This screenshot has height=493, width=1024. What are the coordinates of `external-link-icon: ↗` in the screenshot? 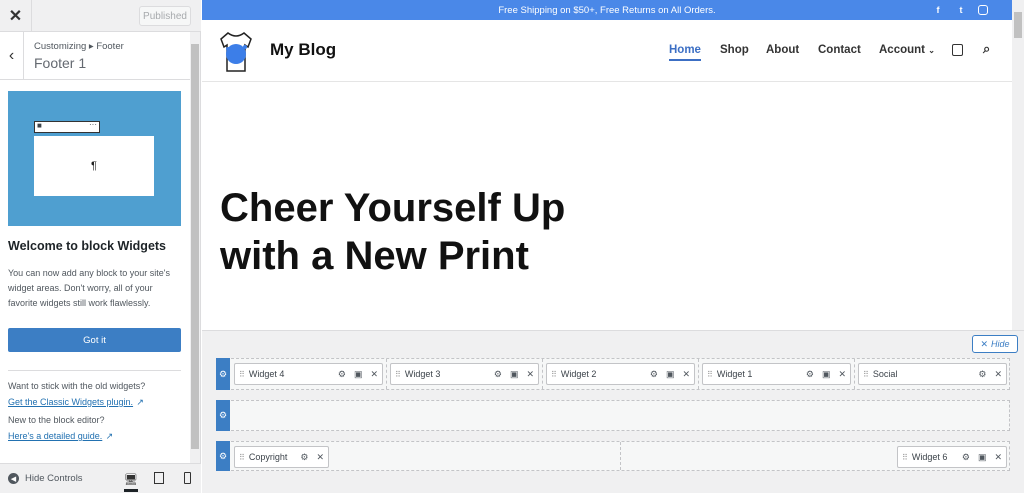 It's located at (109, 436).